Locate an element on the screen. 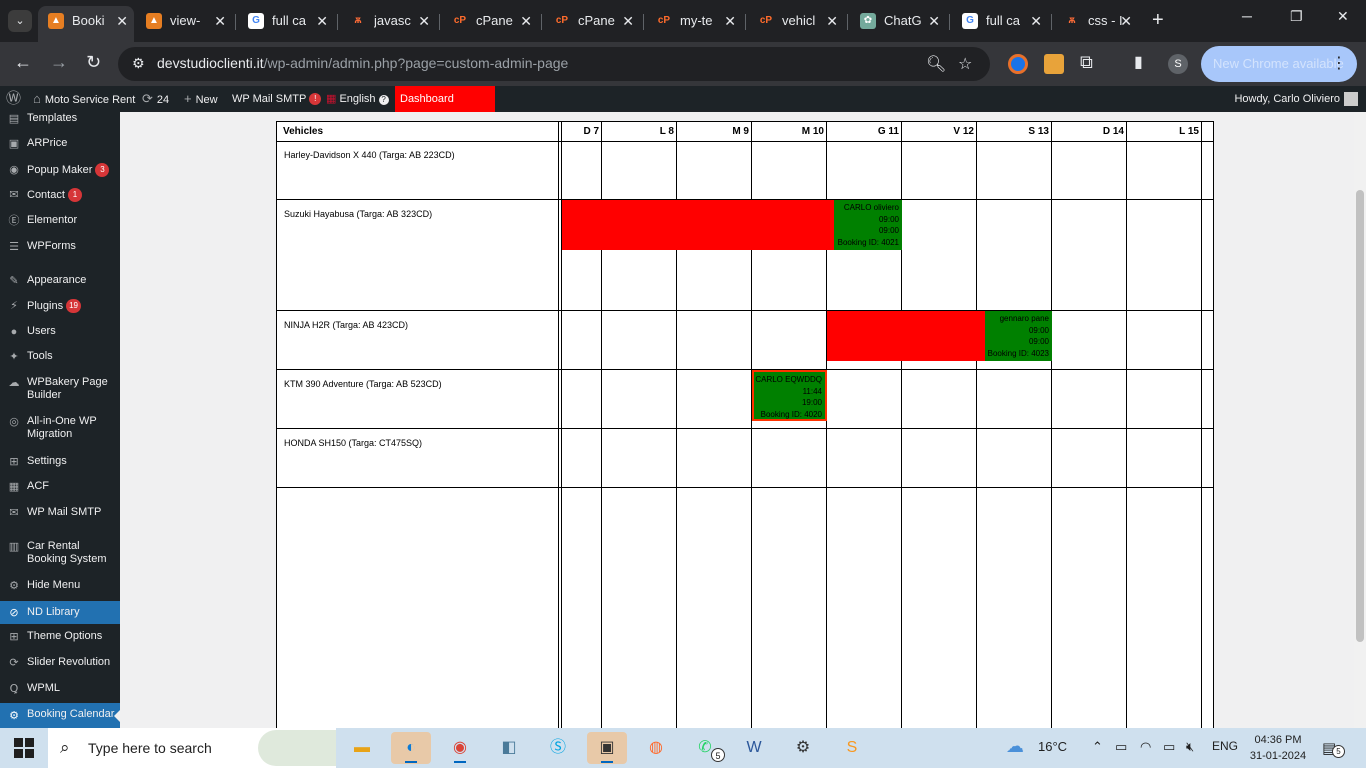 Image resolution: width=1366 pixels, height=768 pixels. sidebar-item-contact: ✉ Contact 1 is located at coordinates (60, 195).